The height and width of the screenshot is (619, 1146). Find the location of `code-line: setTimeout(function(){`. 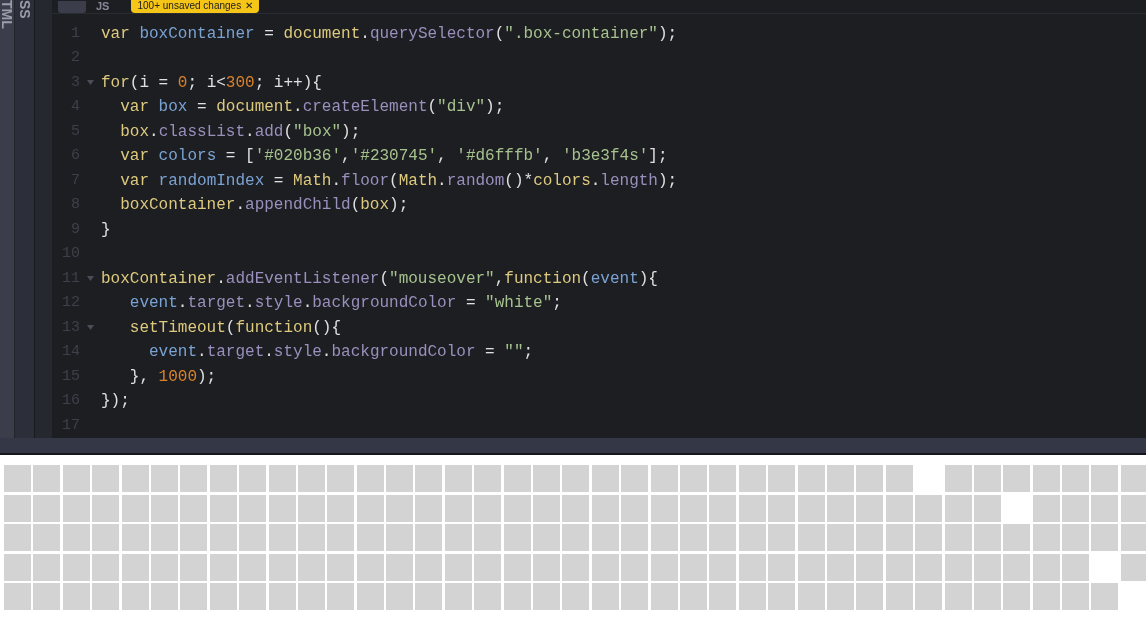

code-line: setTimeout(function(){ is located at coordinates (235, 328).